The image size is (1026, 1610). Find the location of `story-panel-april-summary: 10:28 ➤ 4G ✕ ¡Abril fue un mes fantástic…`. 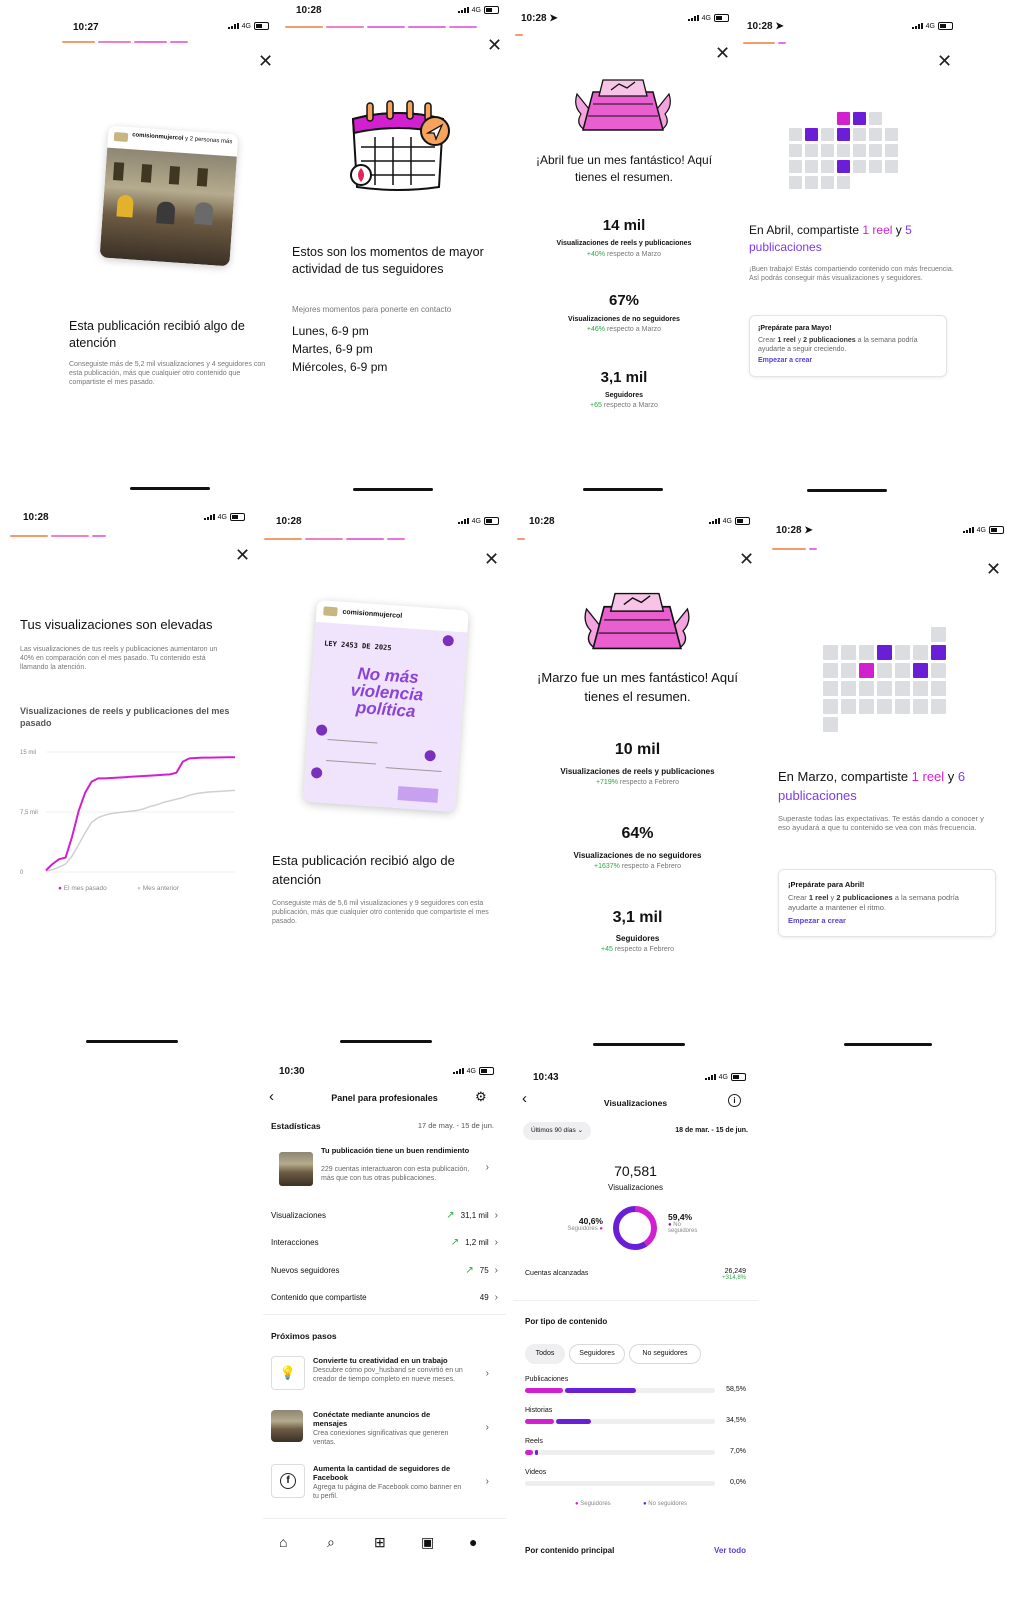

story-panel-april-summary: 10:28 ➤ 4G ✕ ¡Abril fue un mes fantástic… is located at coordinates (624, 249).